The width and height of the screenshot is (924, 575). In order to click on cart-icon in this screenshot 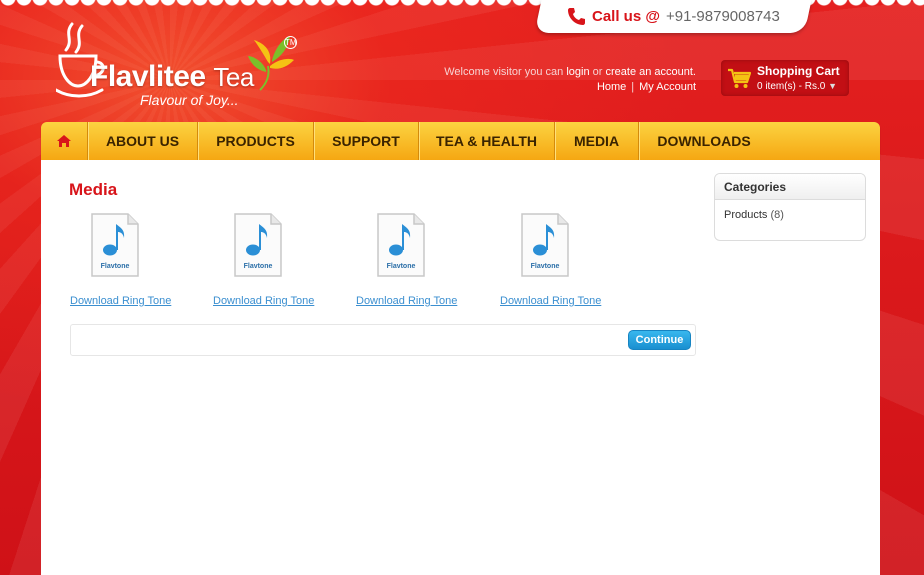, I will do `click(739, 78)`.